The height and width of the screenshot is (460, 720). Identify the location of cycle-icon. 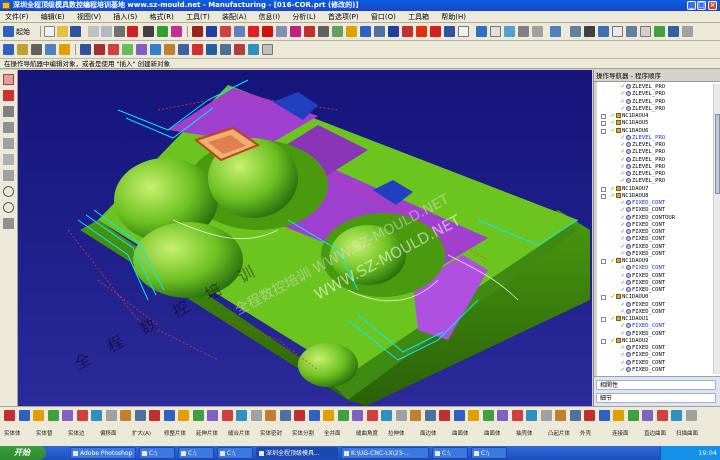
(481, 31).